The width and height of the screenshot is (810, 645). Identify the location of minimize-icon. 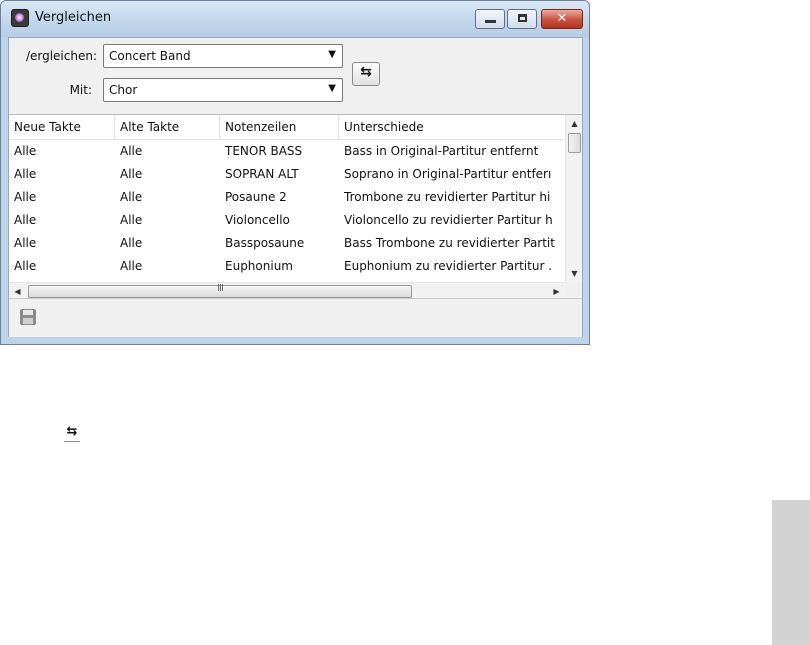
(490, 21).